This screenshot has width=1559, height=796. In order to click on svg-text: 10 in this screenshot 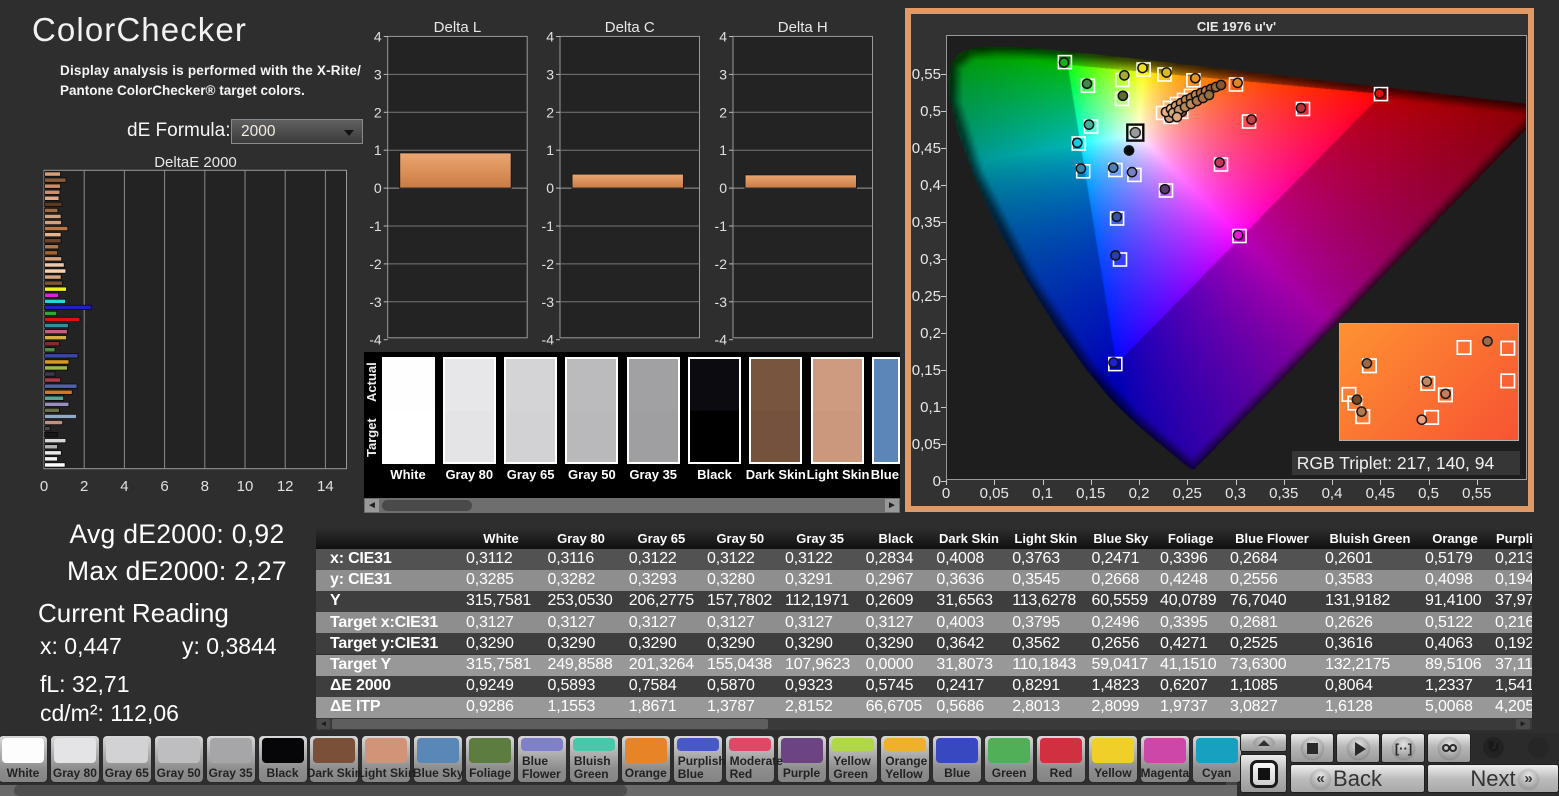, I will do `click(245, 486)`.